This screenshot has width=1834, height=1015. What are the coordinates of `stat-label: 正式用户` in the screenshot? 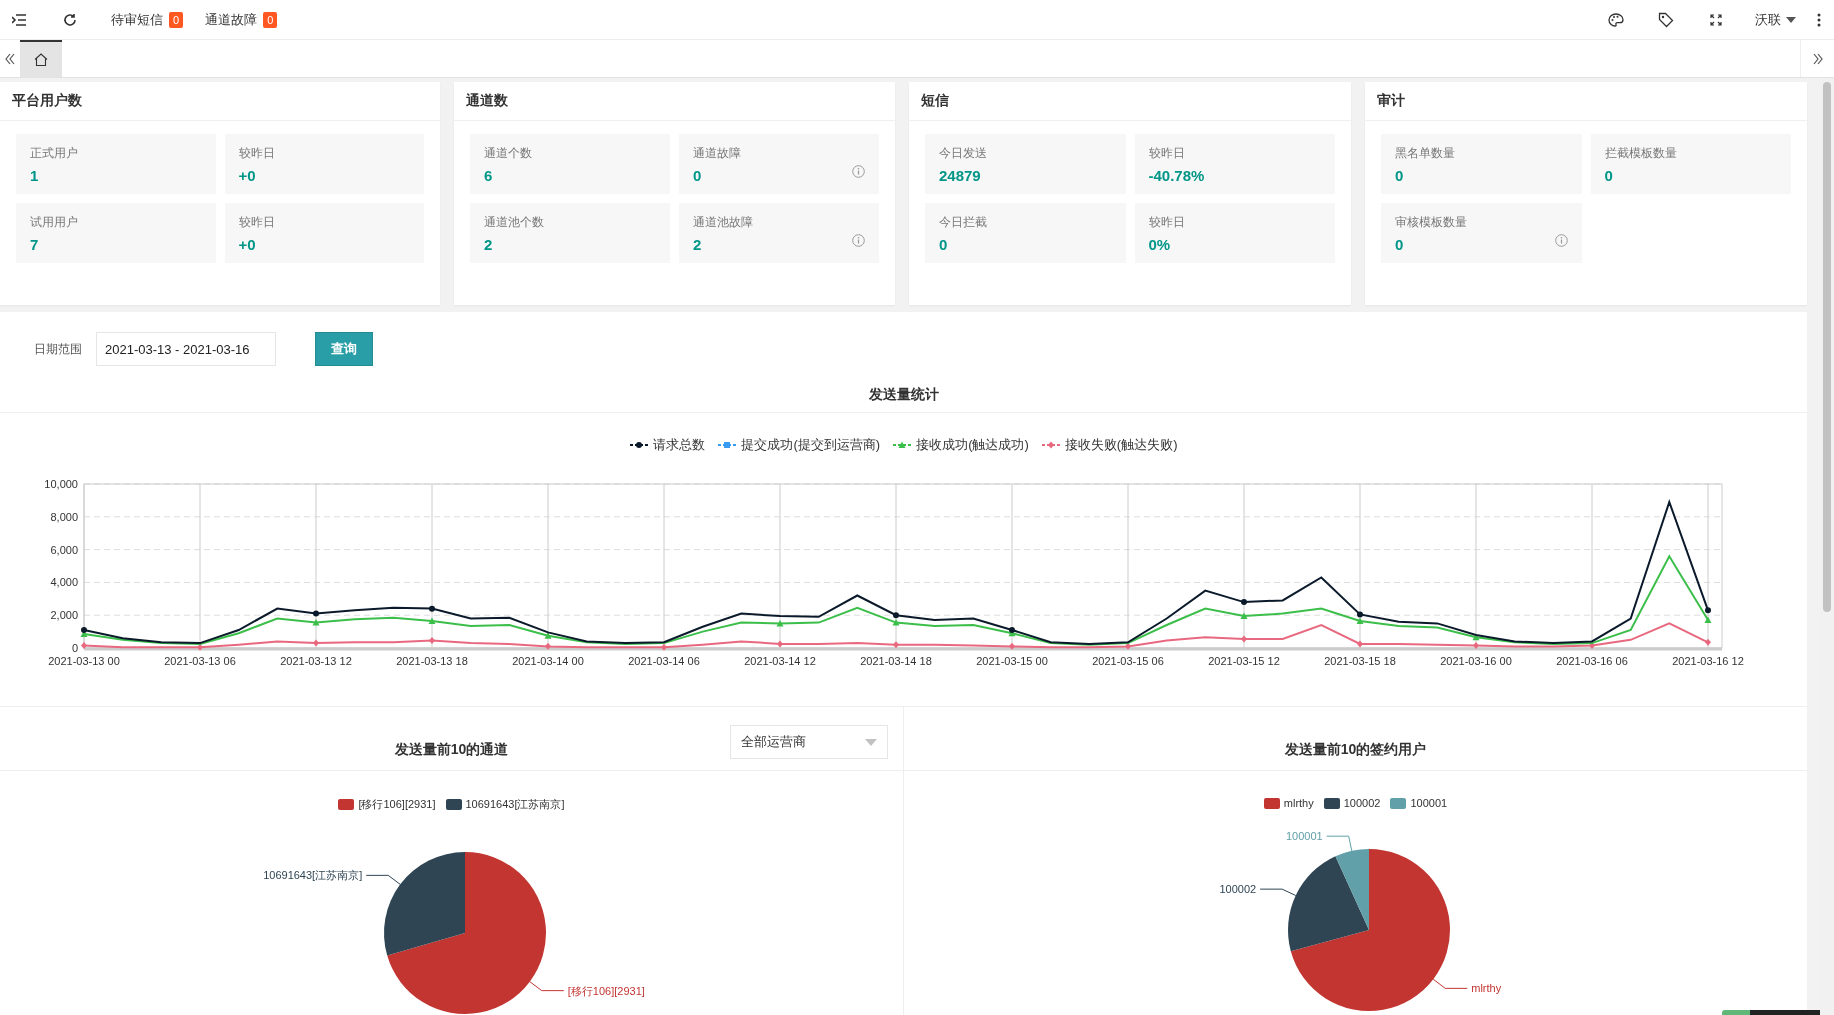 It's located at (54, 153).